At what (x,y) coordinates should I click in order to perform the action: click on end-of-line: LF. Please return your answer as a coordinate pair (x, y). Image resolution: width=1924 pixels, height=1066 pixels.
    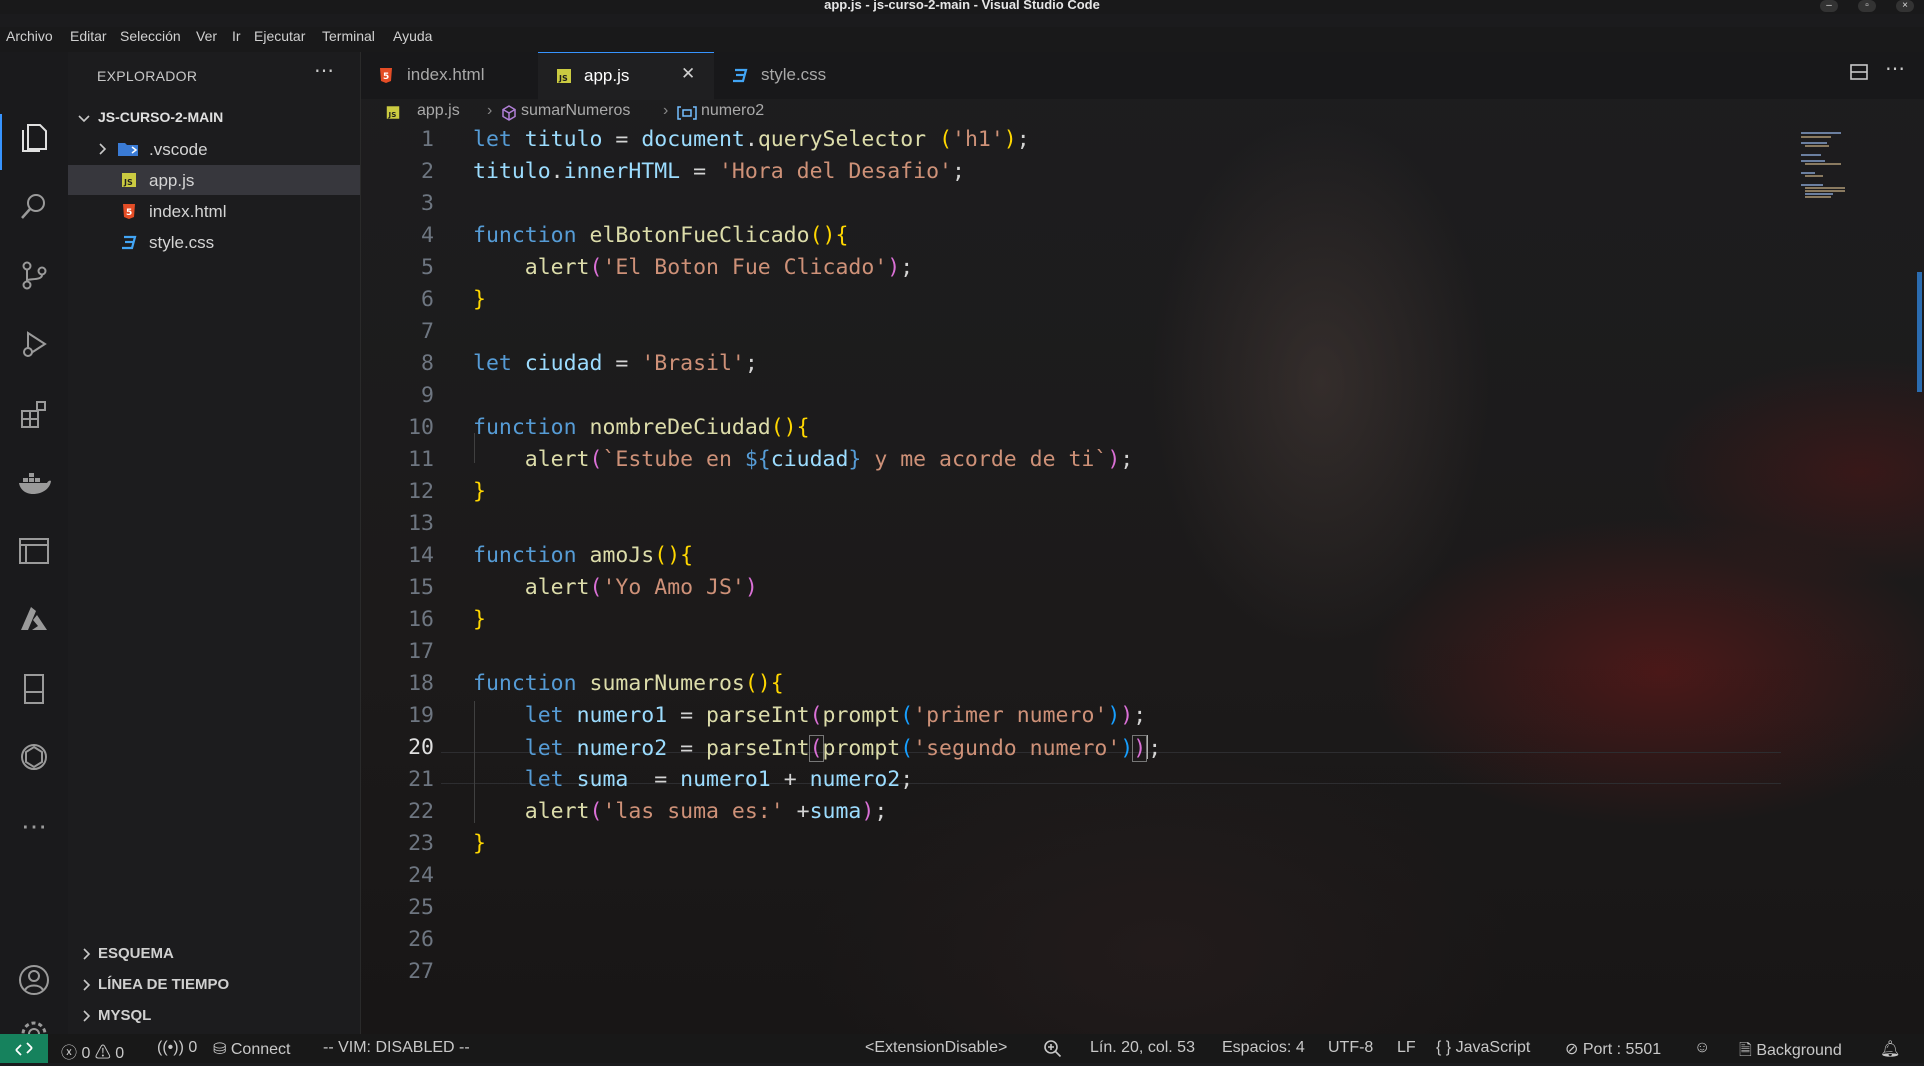
    Looking at the image, I should click on (1406, 1048).